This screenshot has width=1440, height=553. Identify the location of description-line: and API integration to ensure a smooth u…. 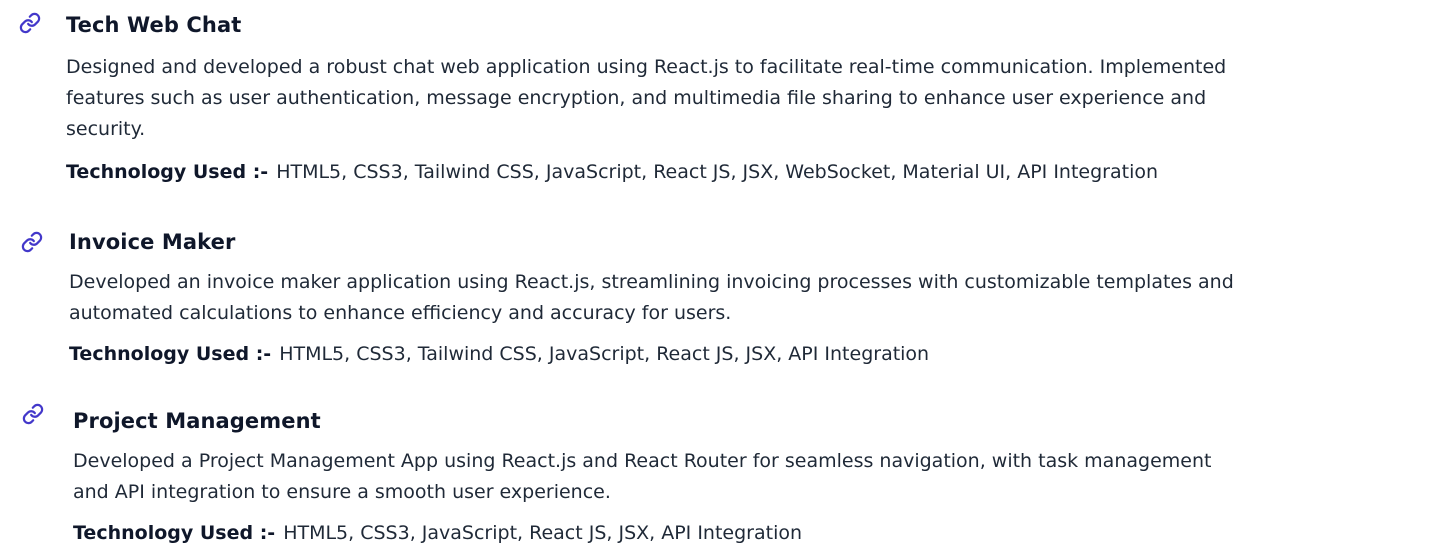
(342, 492).